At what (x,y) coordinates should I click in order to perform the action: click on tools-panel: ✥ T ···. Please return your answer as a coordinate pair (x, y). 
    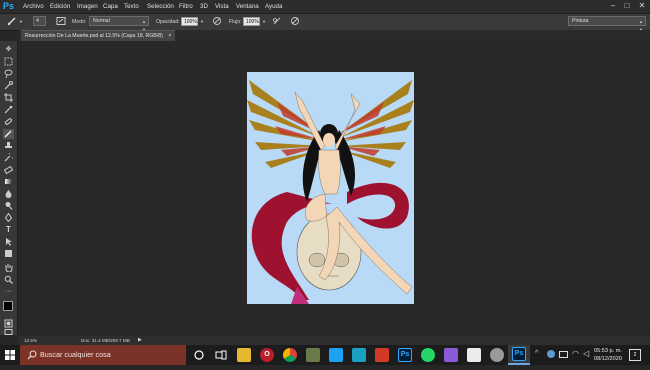
    Looking at the image, I should click on (9, 188).